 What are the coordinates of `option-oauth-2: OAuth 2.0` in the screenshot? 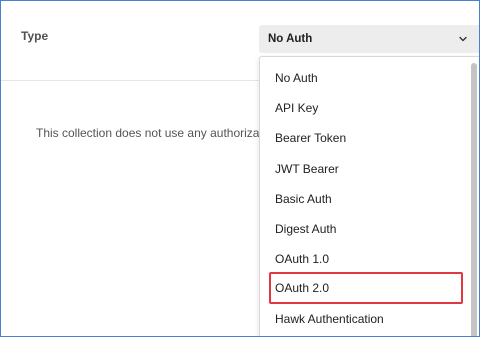 It's located at (366, 288).